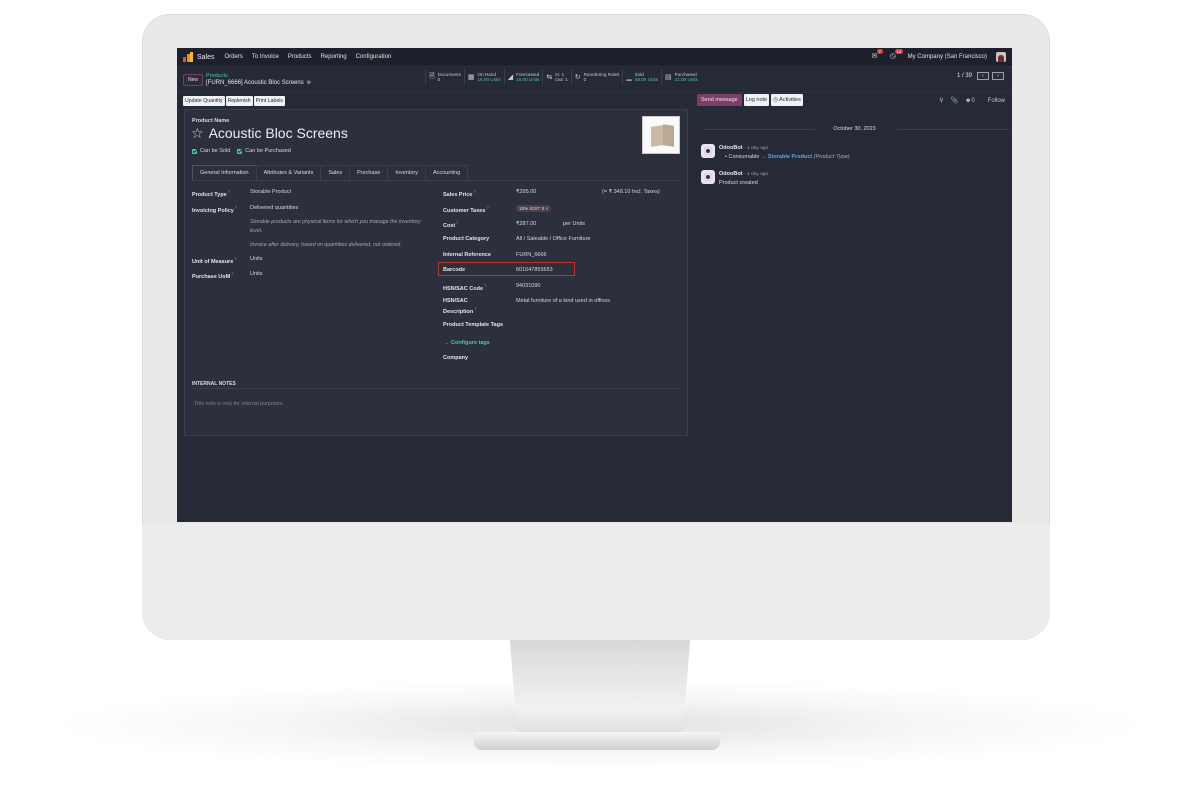 This screenshot has width=1200, height=800. Describe the element at coordinates (764, 157) in the screenshot. I see `arrow-right-icon: →` at that location.